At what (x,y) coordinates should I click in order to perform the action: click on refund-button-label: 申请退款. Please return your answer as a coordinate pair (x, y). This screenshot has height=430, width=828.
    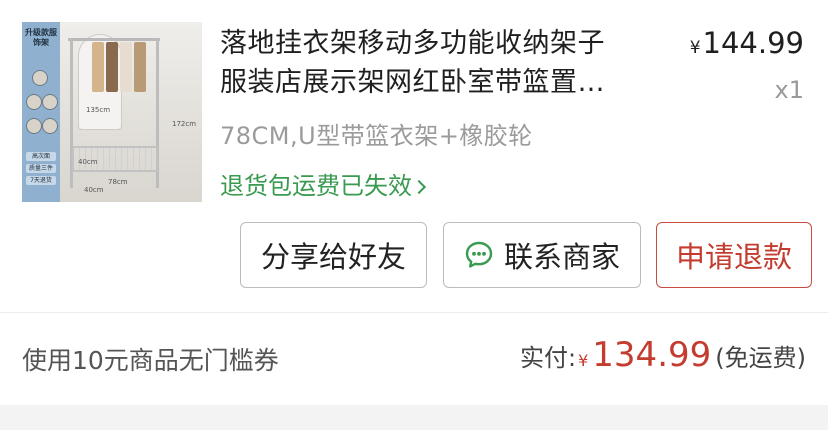
    Looking at the image, I should click on (733, 257).